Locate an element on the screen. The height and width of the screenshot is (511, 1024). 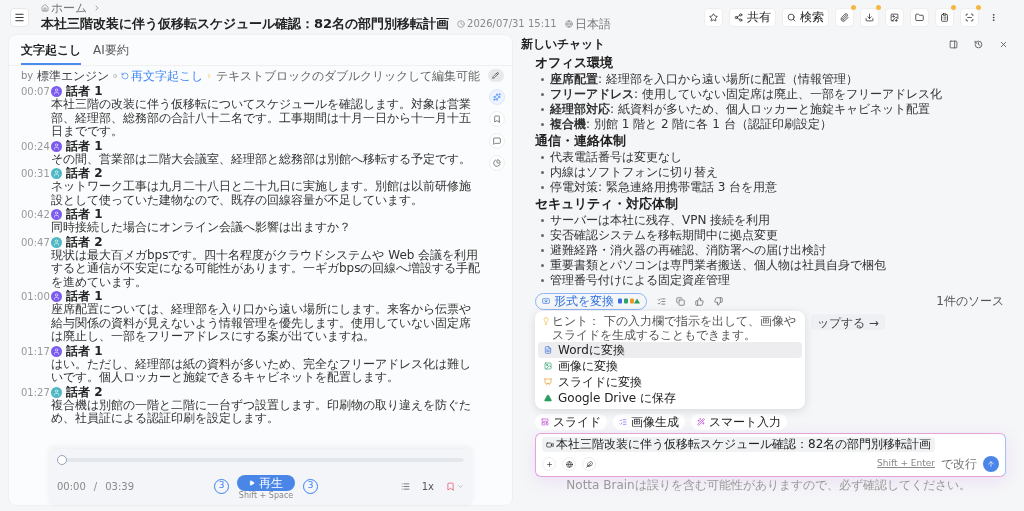
comment-icon is located at coordinates (497, 141).